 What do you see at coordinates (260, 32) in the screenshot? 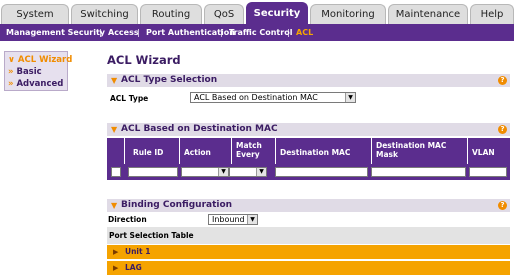
I see `subnav-traffic-control: Traffic Control` at bounding box center [260, 32].